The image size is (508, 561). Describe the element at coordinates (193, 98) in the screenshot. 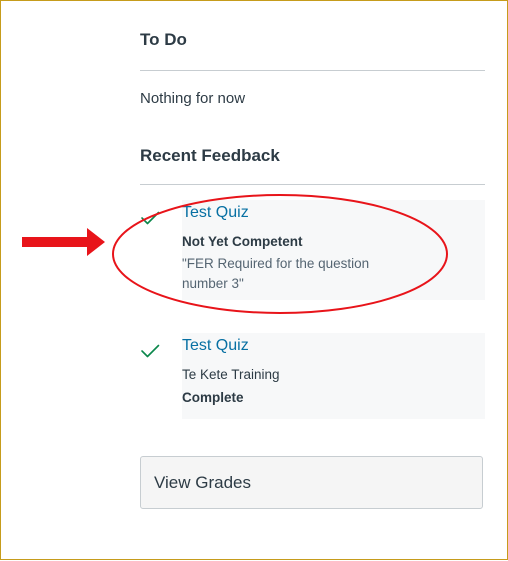

I see `todo-empty-text: Nothing for now` at that location.